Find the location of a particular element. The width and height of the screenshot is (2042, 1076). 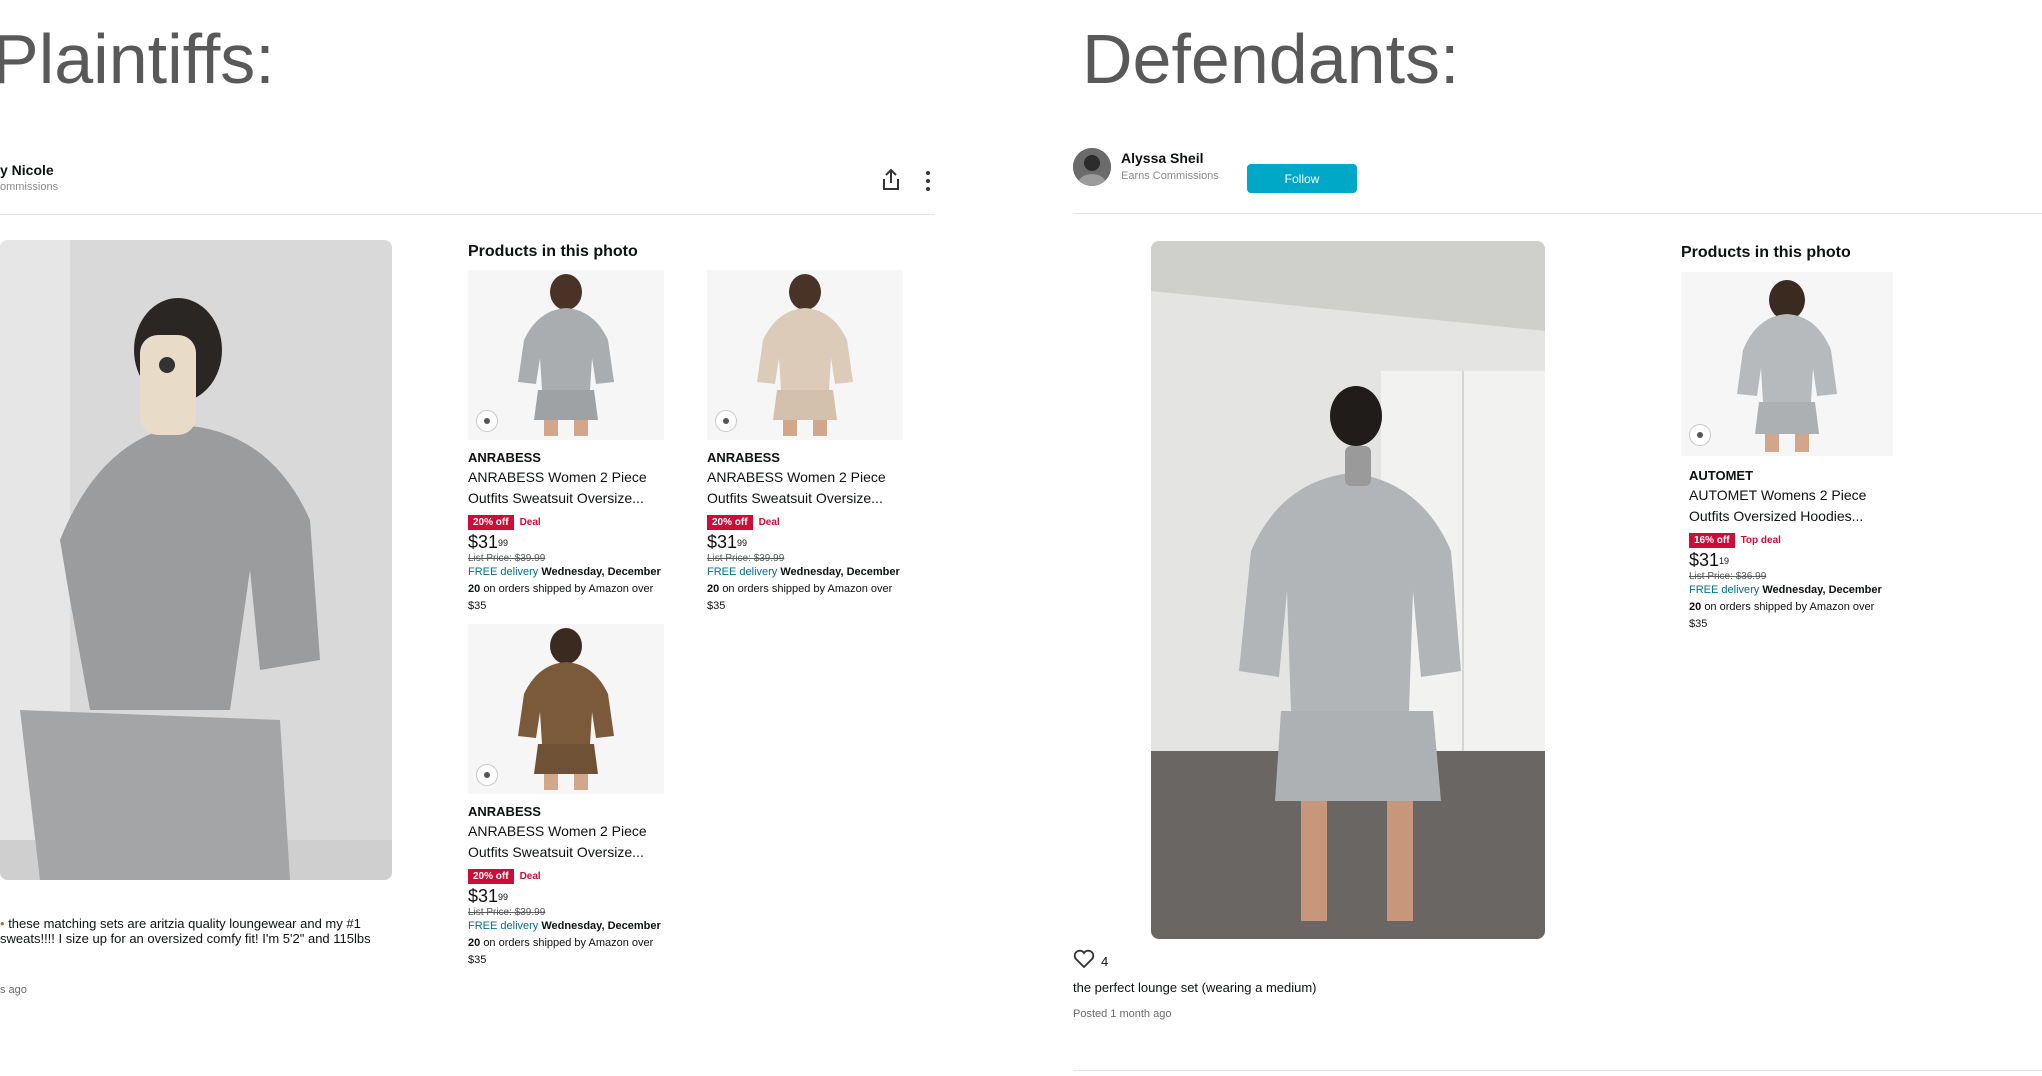

plaintiff-post-photo is located at coordinates (196, 560).